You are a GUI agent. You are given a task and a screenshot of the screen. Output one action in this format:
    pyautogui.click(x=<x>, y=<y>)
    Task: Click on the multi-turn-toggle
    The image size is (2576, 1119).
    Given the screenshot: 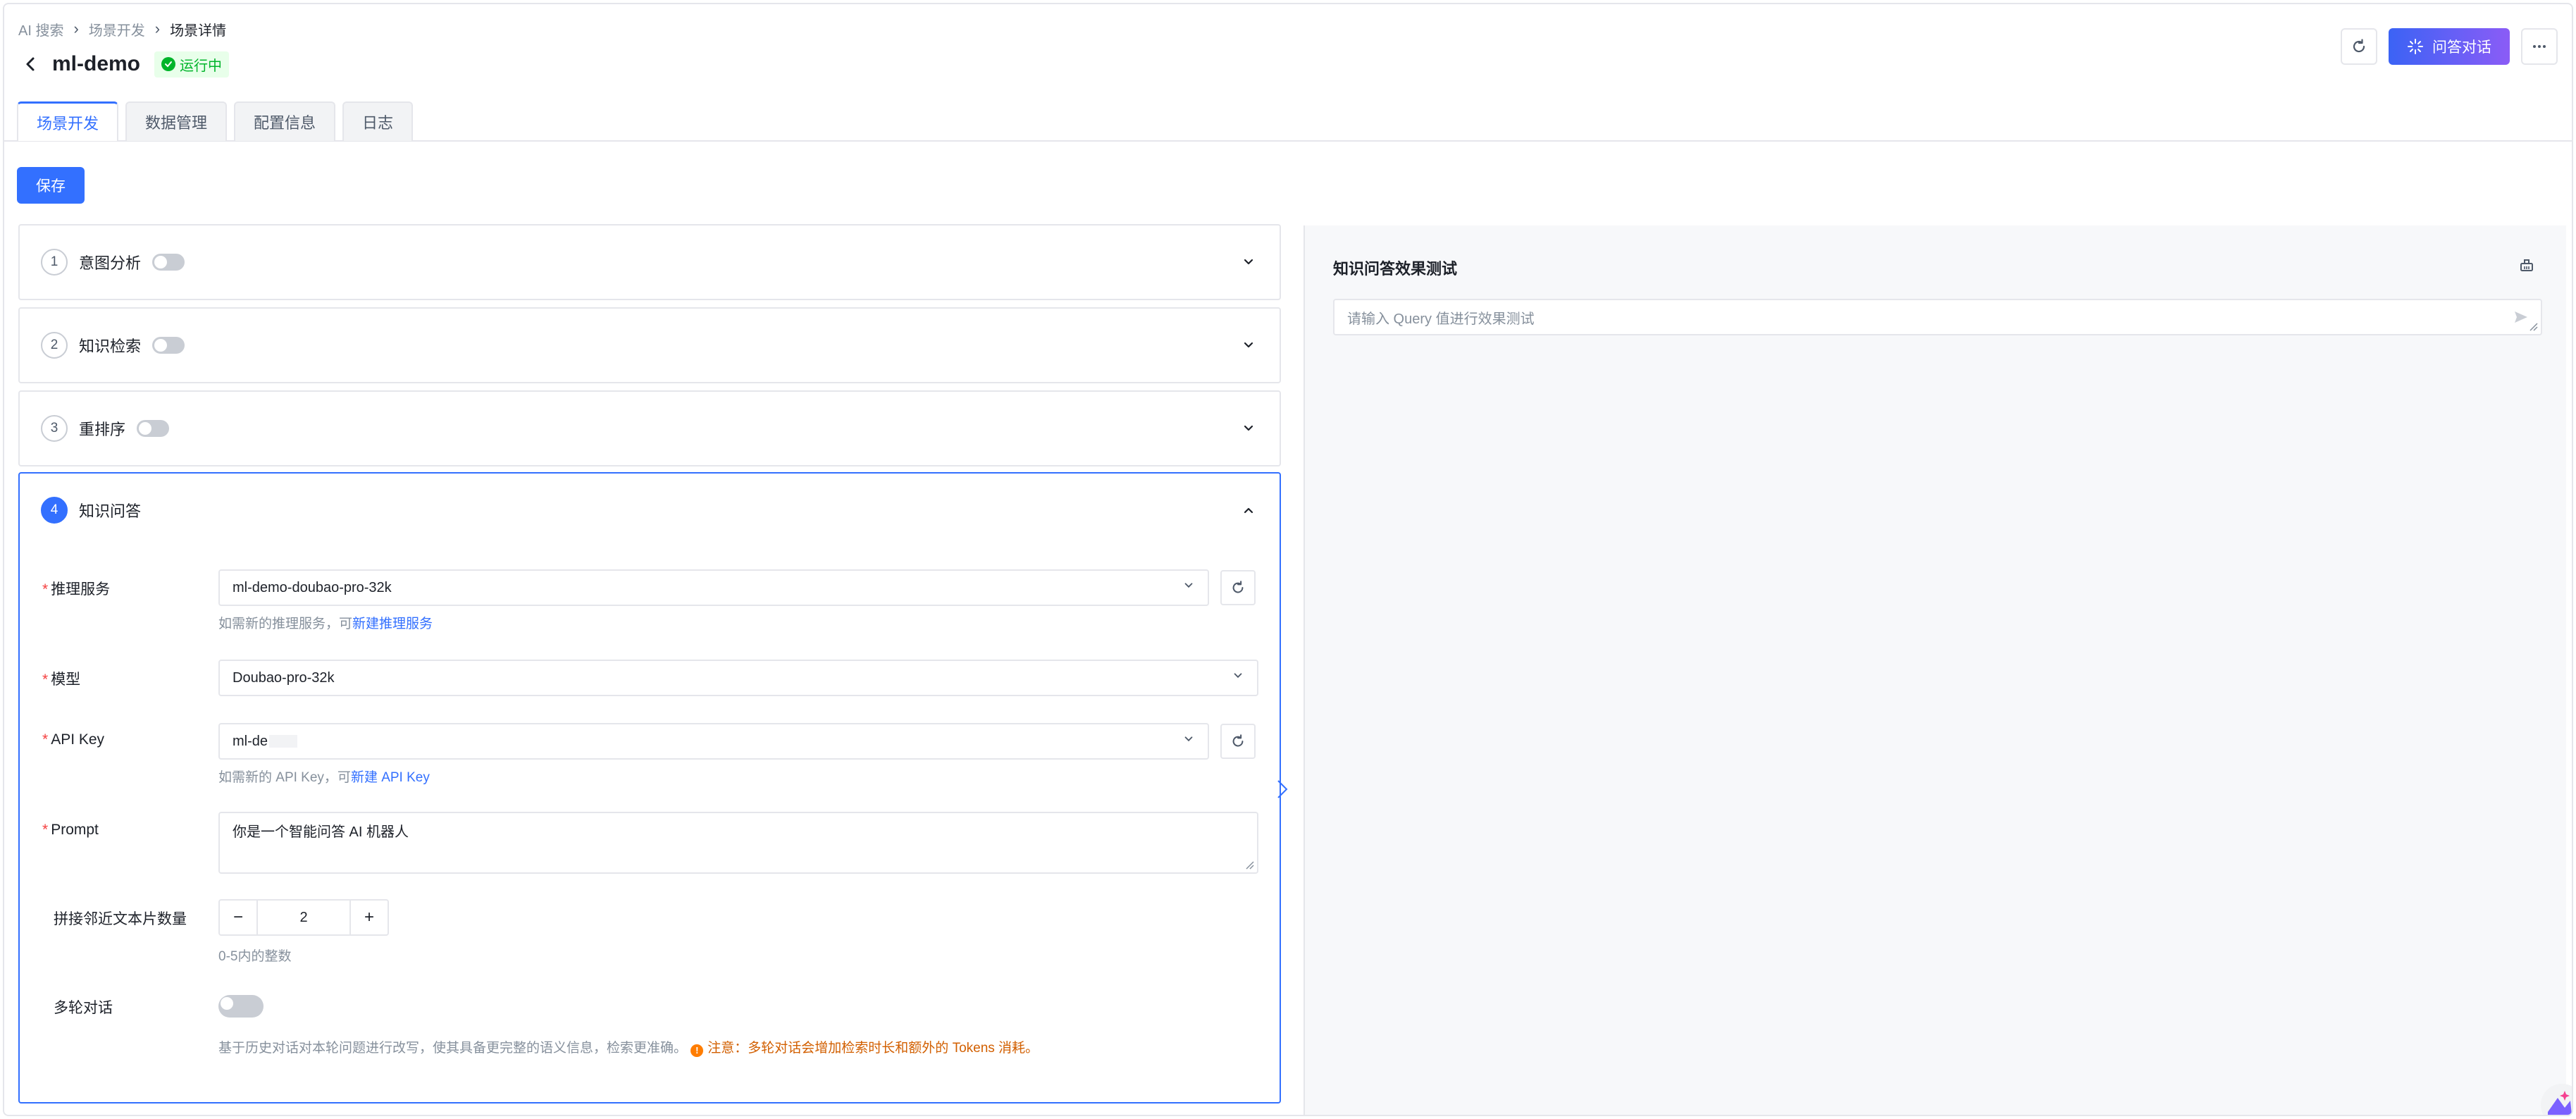 What is the action you would take?
    pyautogui.click(x=241, y=1006)
    